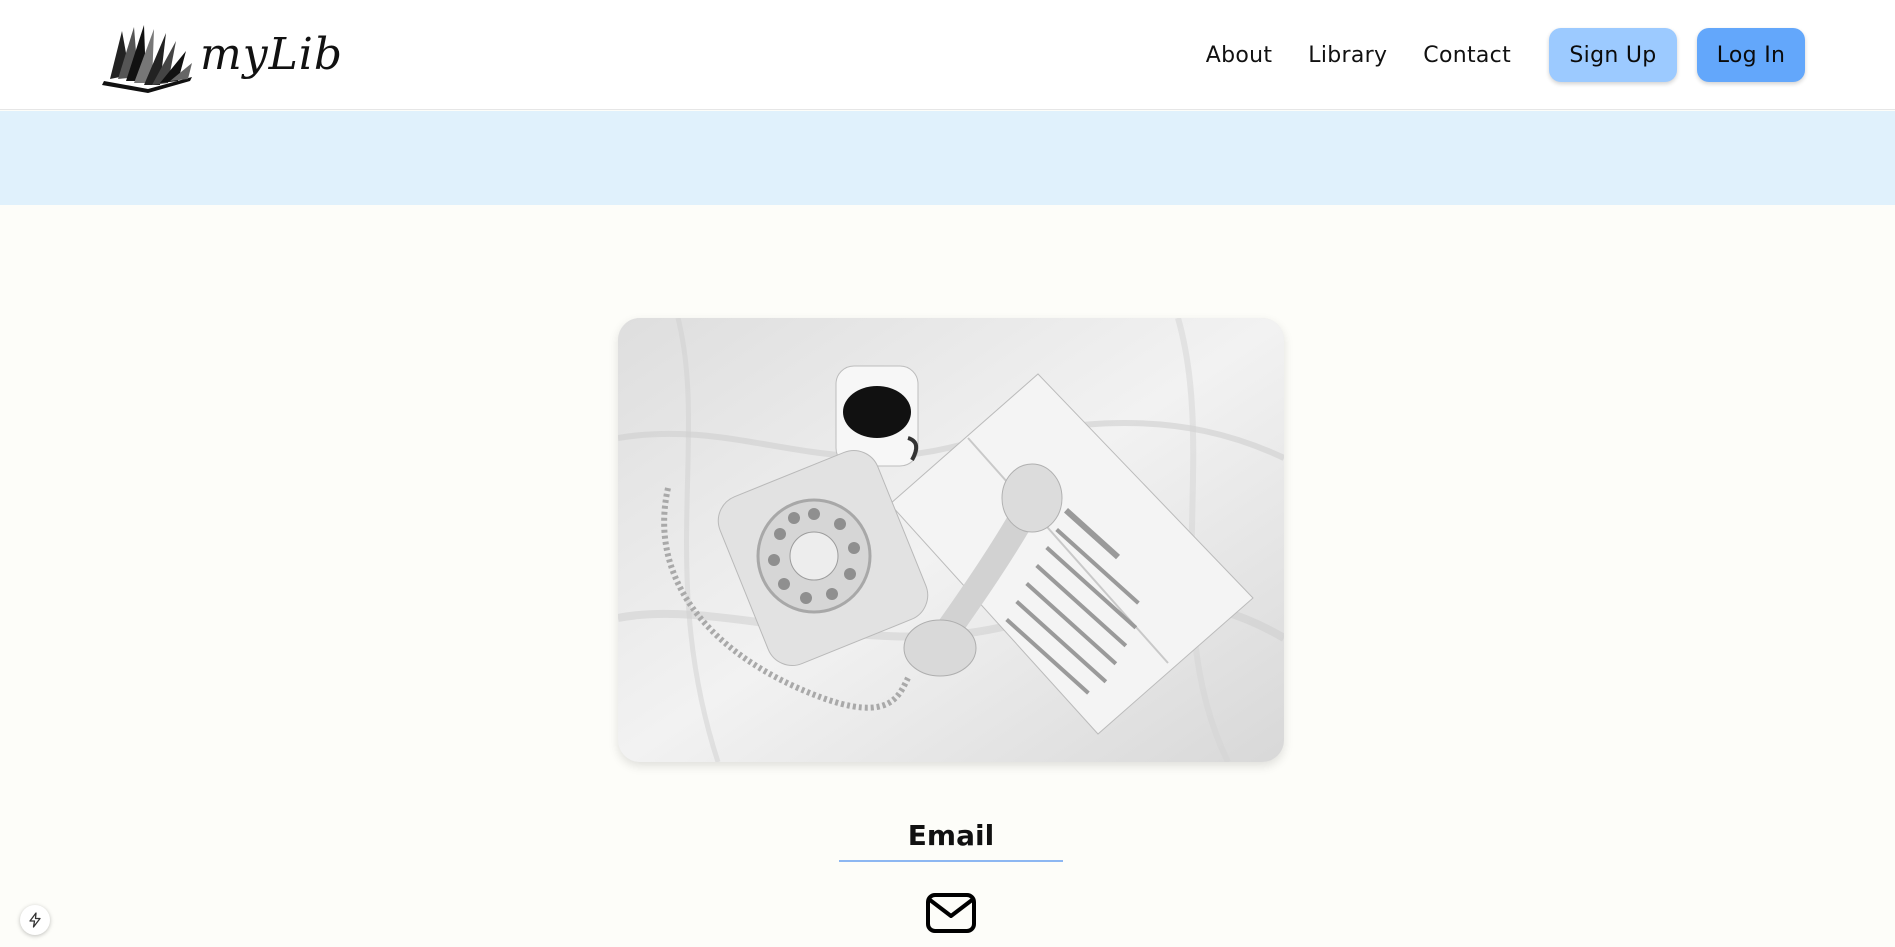 This screenshot has width=1895, height=947. I want to click on contact-method-title: Email, so click(951, 838).